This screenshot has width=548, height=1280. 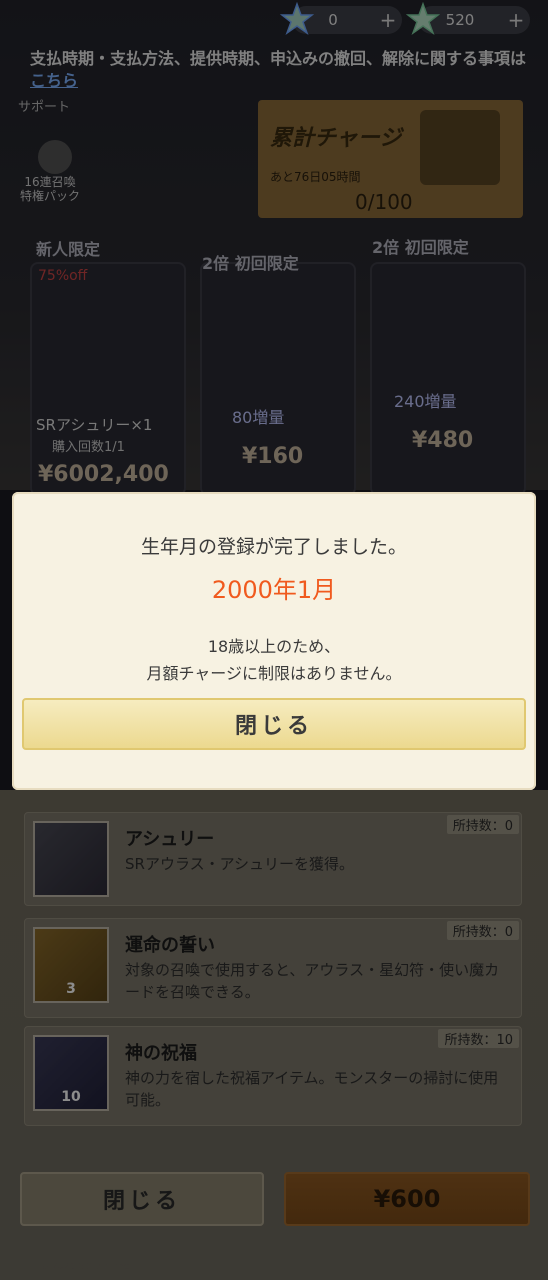 What do you see at coordinates (273, 547) in the screenshot?
I see `dialog-message: 生年月の登録が完了しました。` at bounding box center [273, 547].